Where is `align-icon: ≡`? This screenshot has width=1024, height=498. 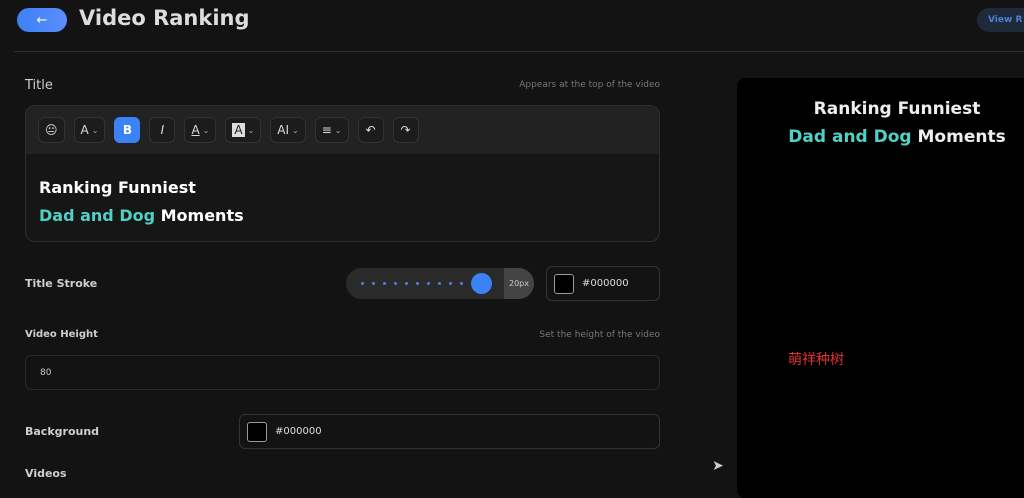
align-icon: ≡ is located at coordinates (326, 130).